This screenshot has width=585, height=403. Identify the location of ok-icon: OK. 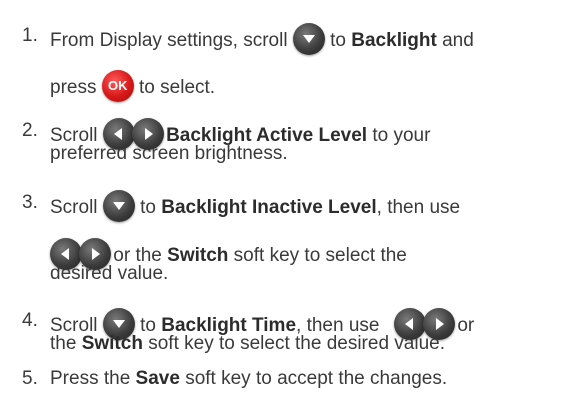
(117, 86).